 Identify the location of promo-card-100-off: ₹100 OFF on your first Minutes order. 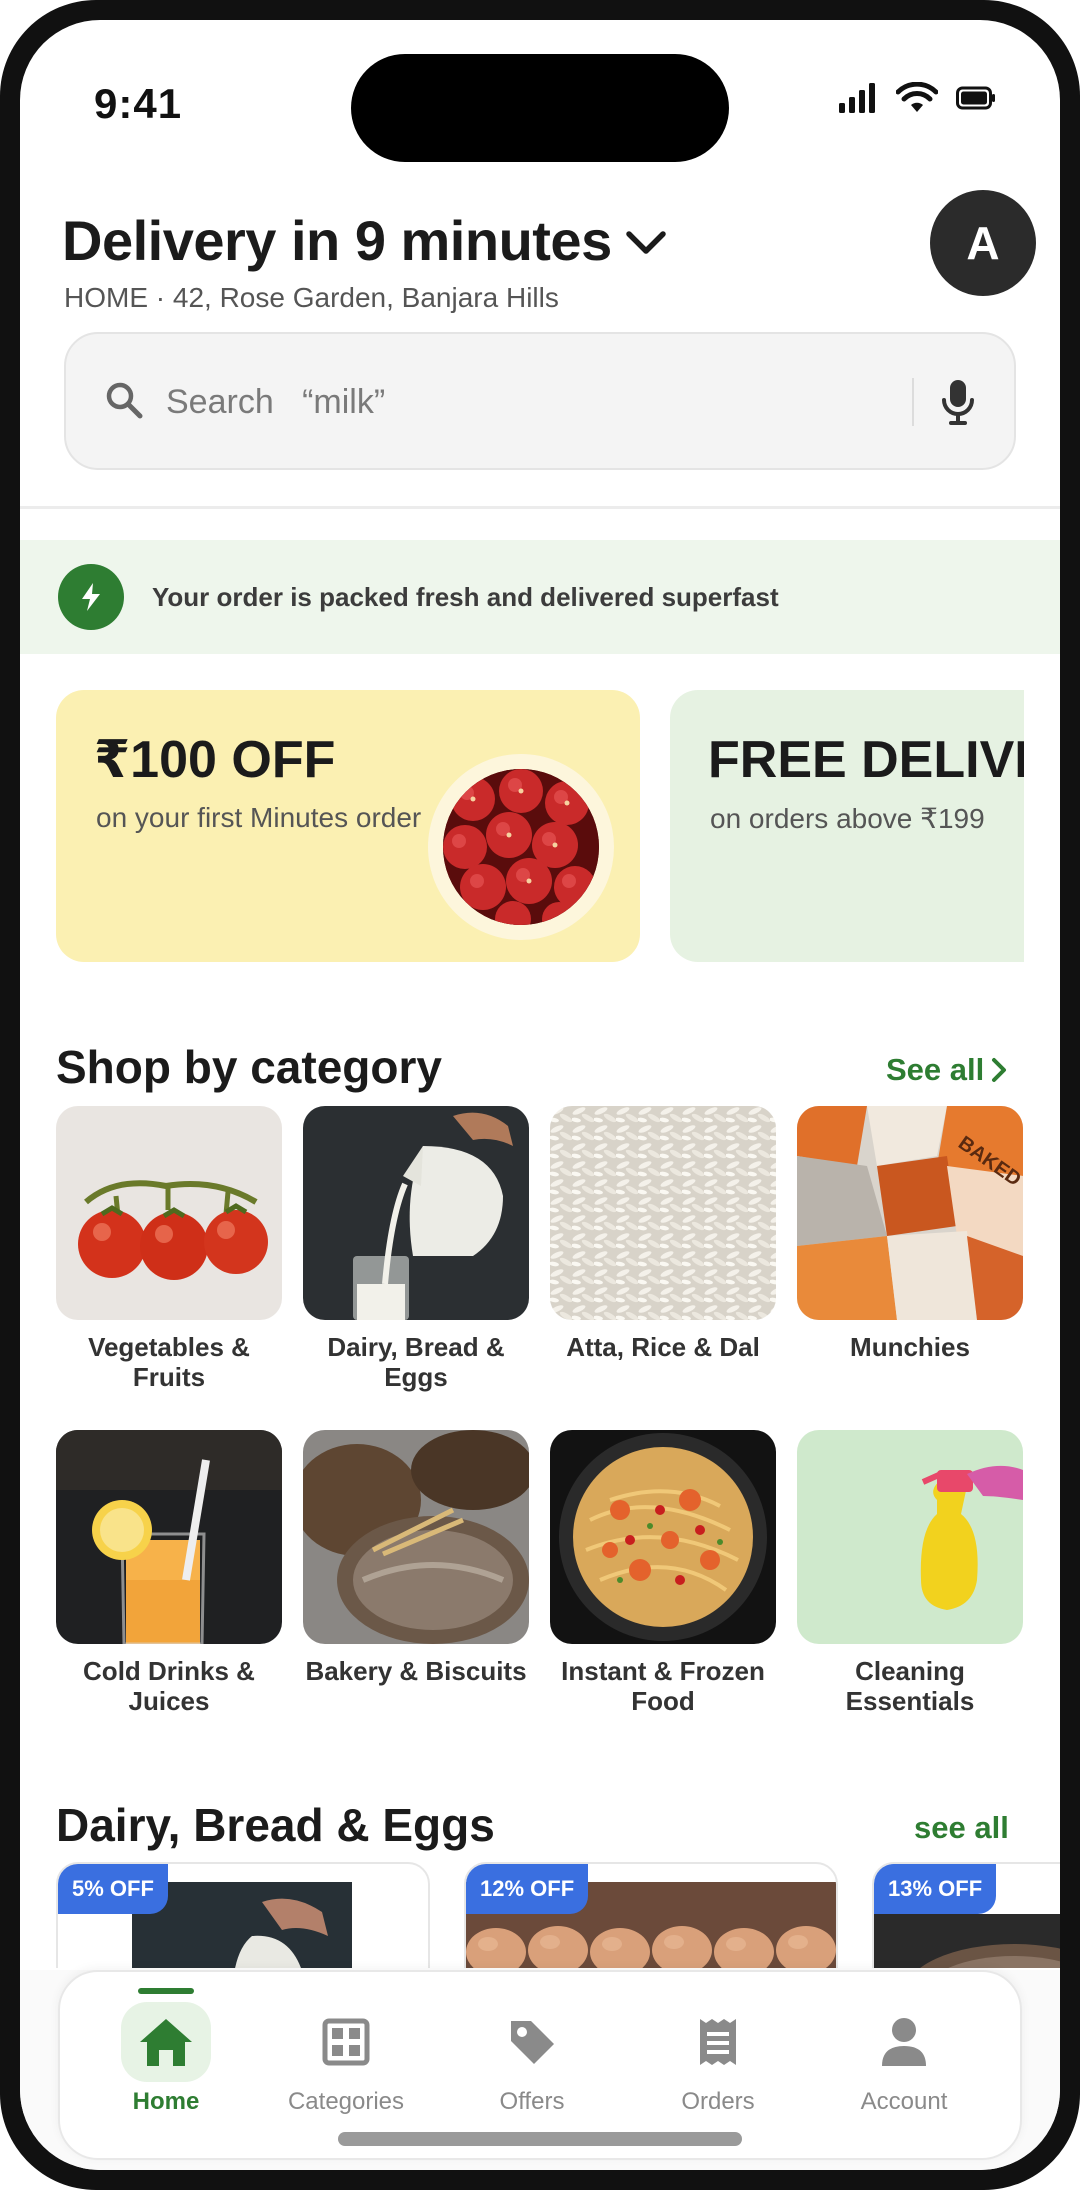
(348, 826).